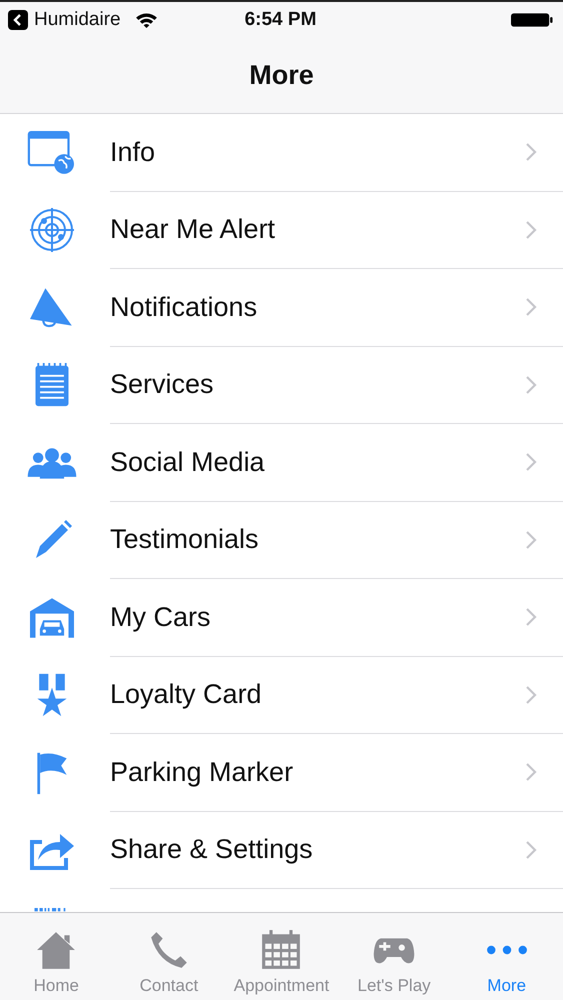 This screenshot has height=1000, width=563. I want to click on menu-row: Share & Settings, so click(281, 850).